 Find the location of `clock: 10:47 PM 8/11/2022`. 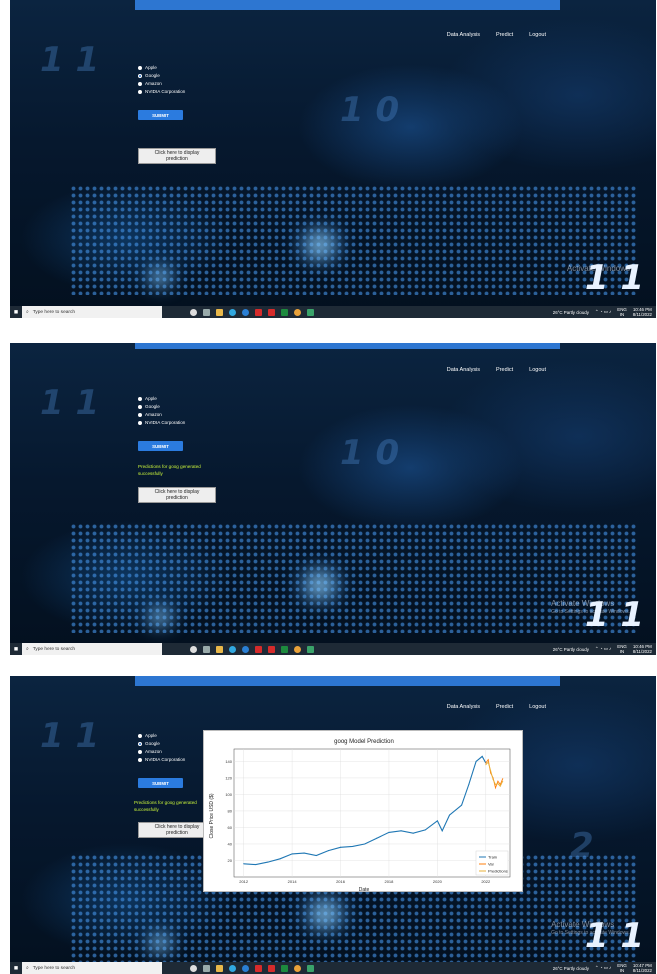

clock: 10:47 PM 8/11/2022 is located at coordinates (642, 968).